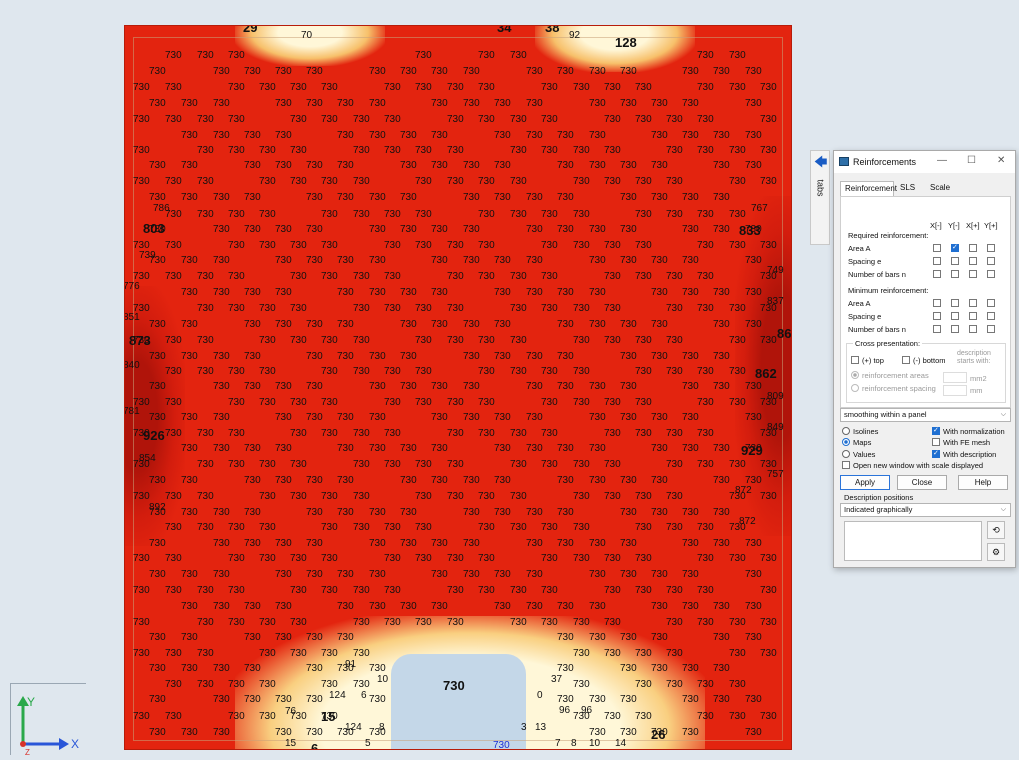 This screenshot has height=760, width=1019. Describe the element at coordinates (846, 454) in the screenshot. I see `values-radio` at that location.